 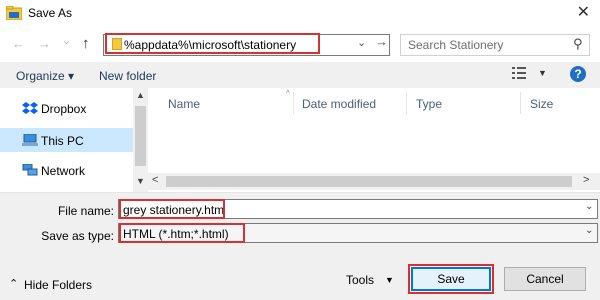 I want to click on network-icon, so click(x=30, y=170).